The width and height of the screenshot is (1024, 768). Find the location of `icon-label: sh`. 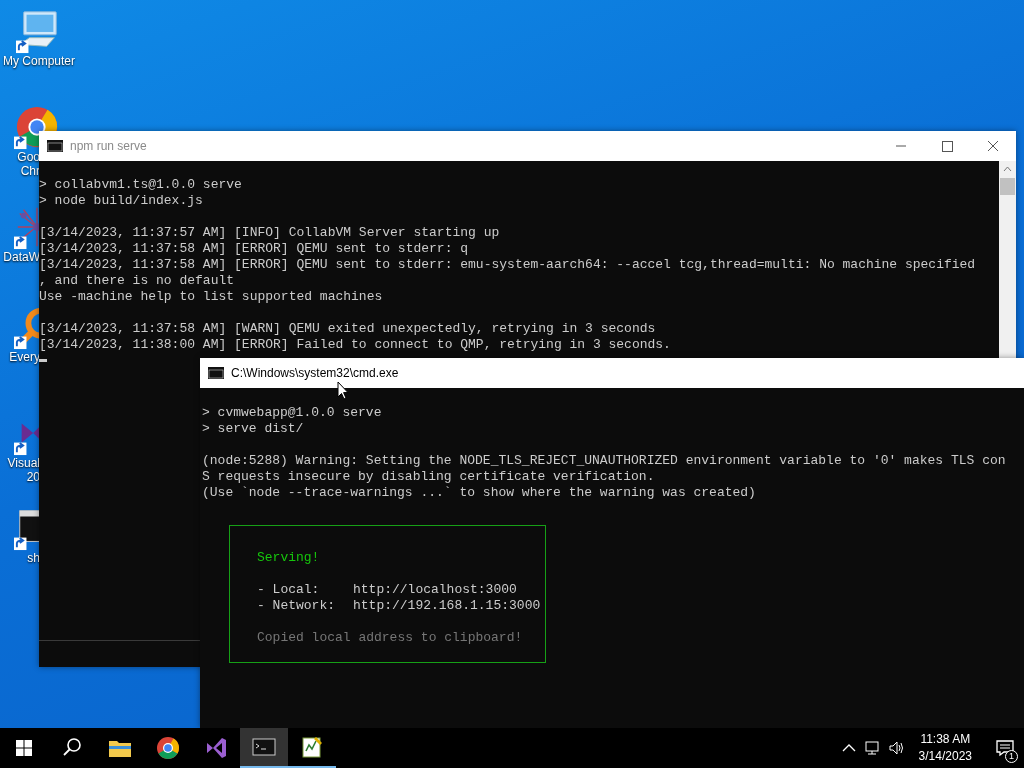

icon-label: sh is located at coordinates (33, 558).